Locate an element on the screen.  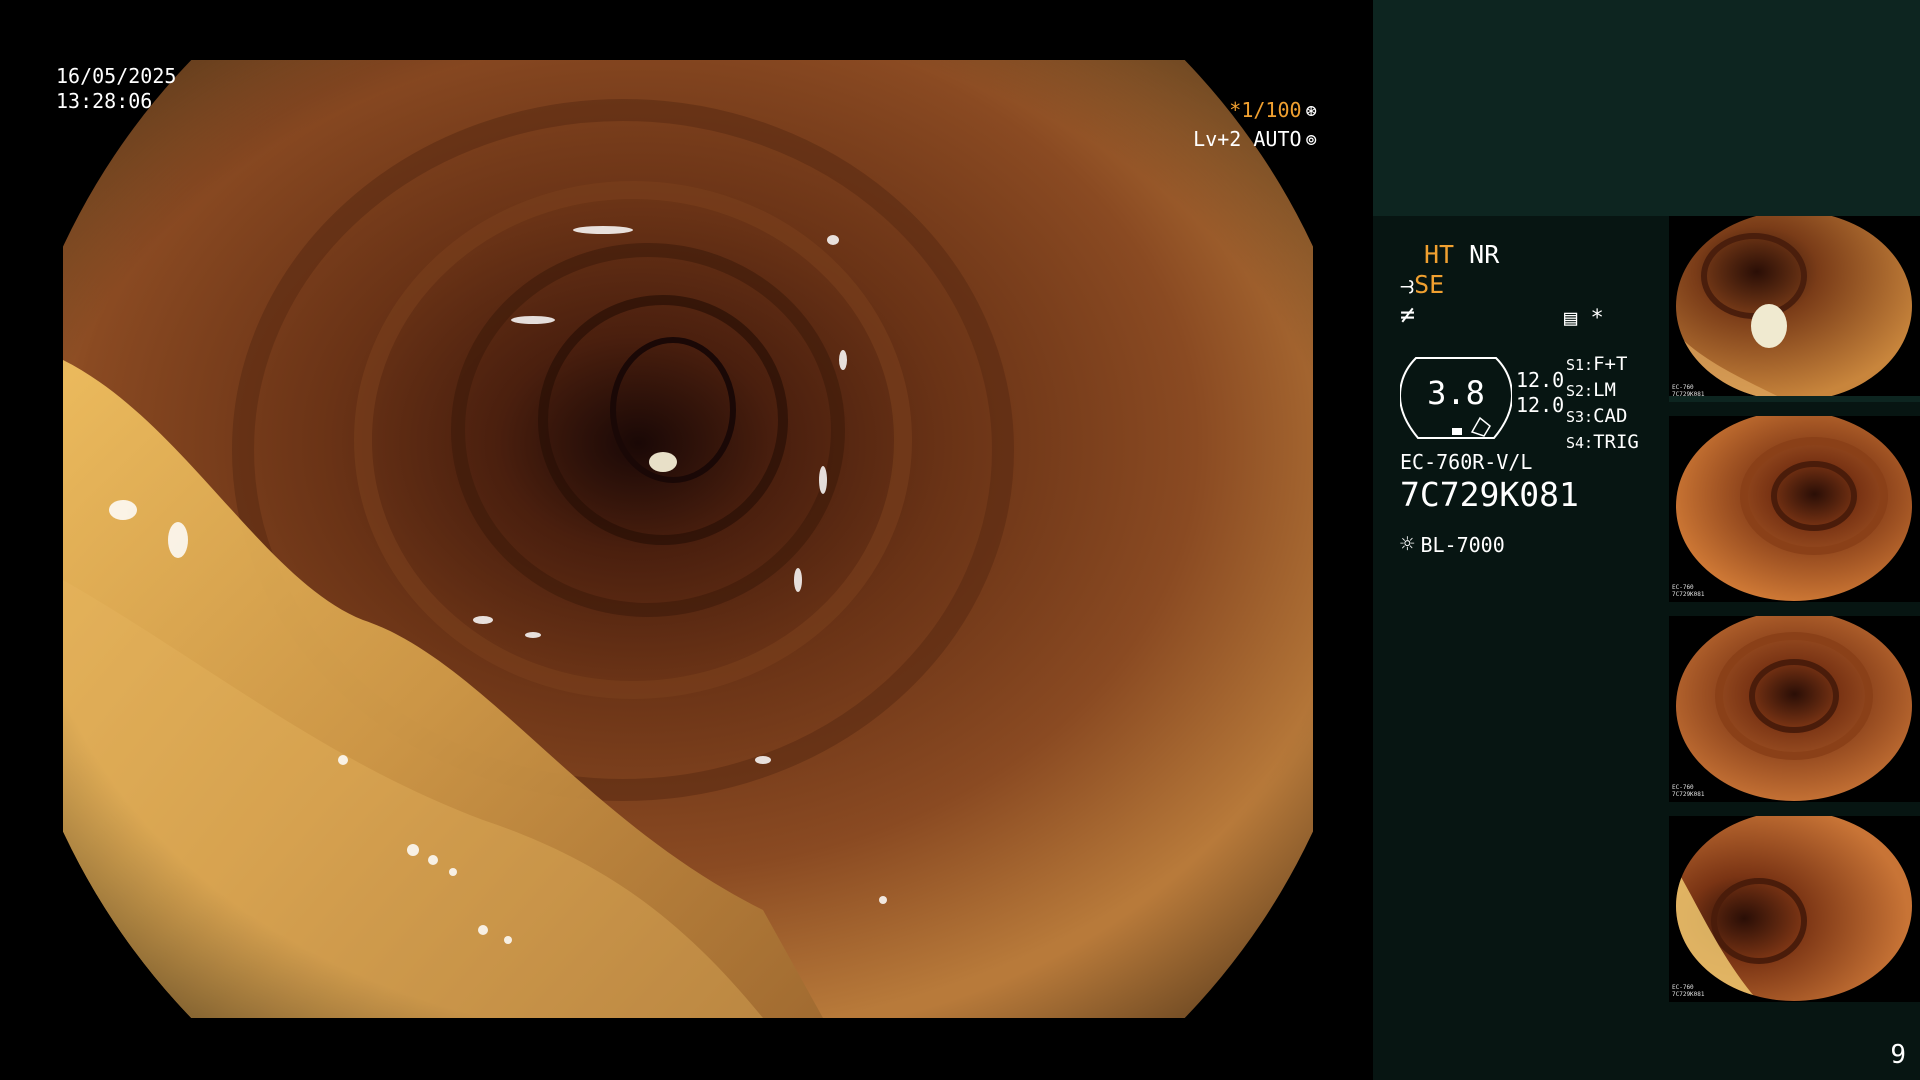
pump-icon is located at coordinates (1457, 431).